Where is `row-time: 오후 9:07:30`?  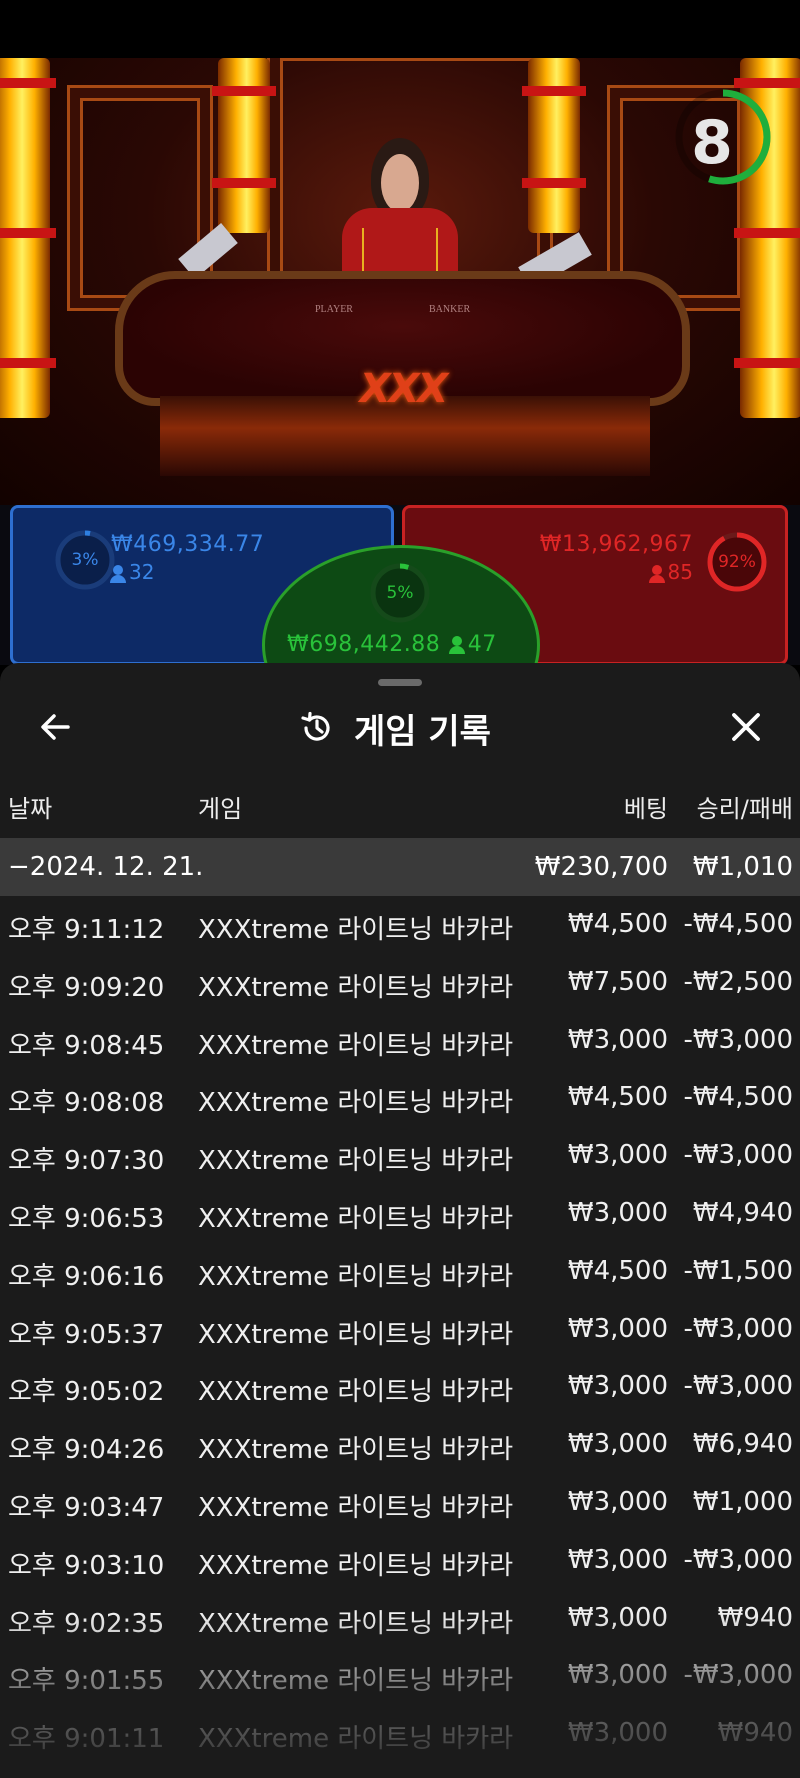 row-time: 오후 9:07:30 is located at coordinates (86, 1161).